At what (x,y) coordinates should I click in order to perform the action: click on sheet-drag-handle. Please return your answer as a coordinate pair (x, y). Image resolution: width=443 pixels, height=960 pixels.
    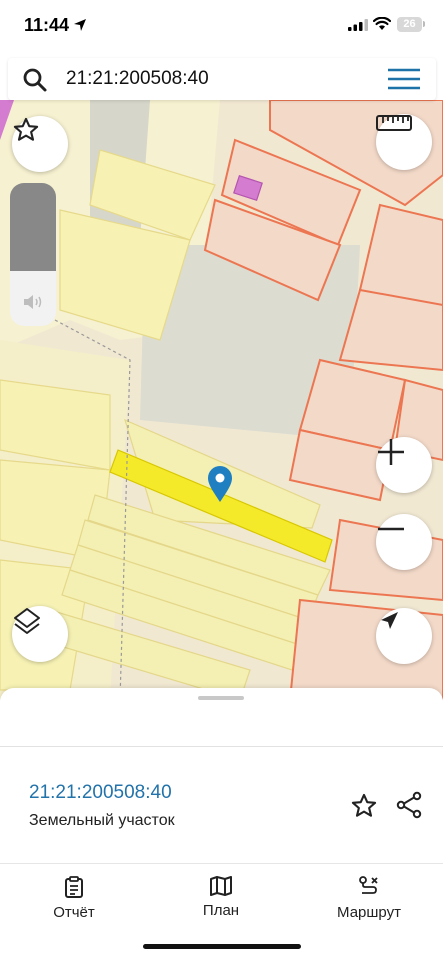
    Looking at the image, I should click on (221, 698).